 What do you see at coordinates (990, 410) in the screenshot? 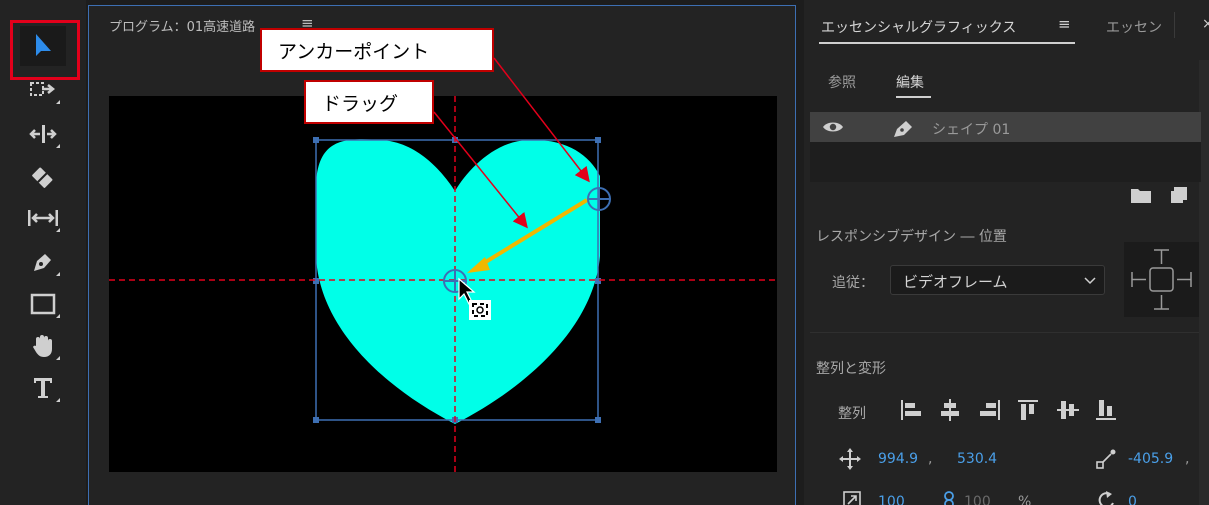
I see `align-right-icon` at bounding box center [990, 410].